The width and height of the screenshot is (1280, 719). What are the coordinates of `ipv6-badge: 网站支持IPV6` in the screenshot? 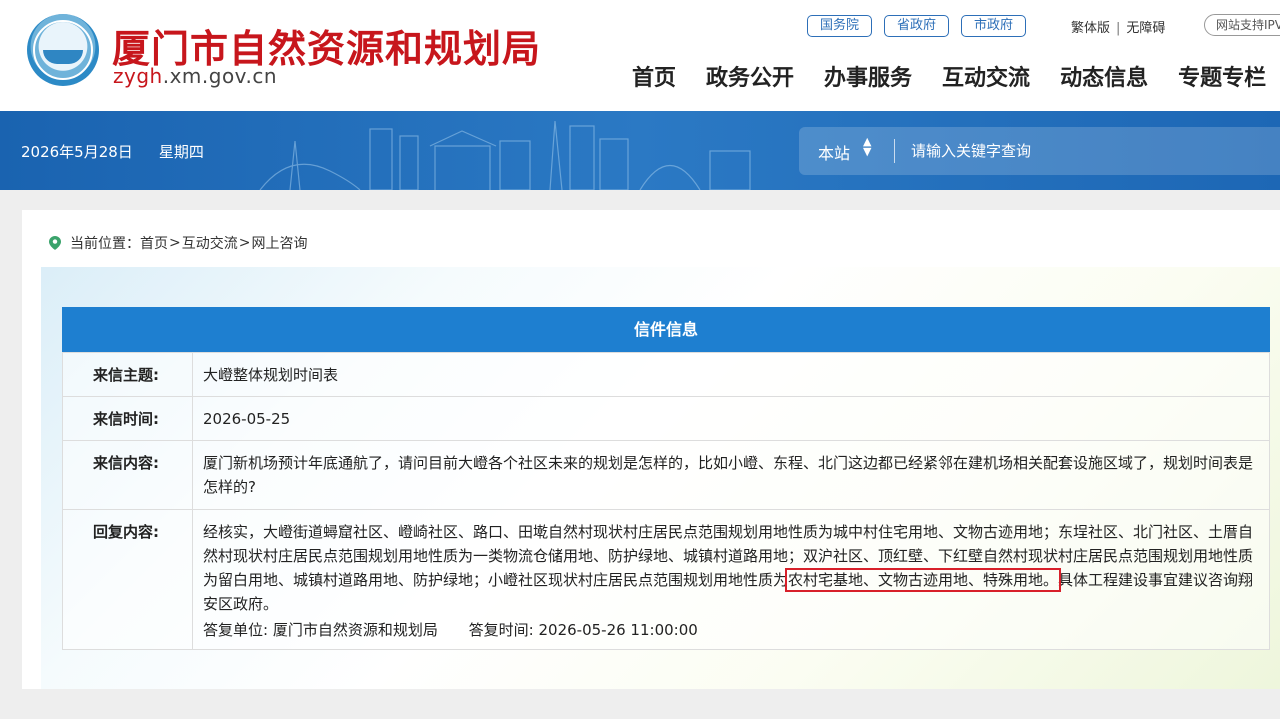 It's located at (1242, 25).